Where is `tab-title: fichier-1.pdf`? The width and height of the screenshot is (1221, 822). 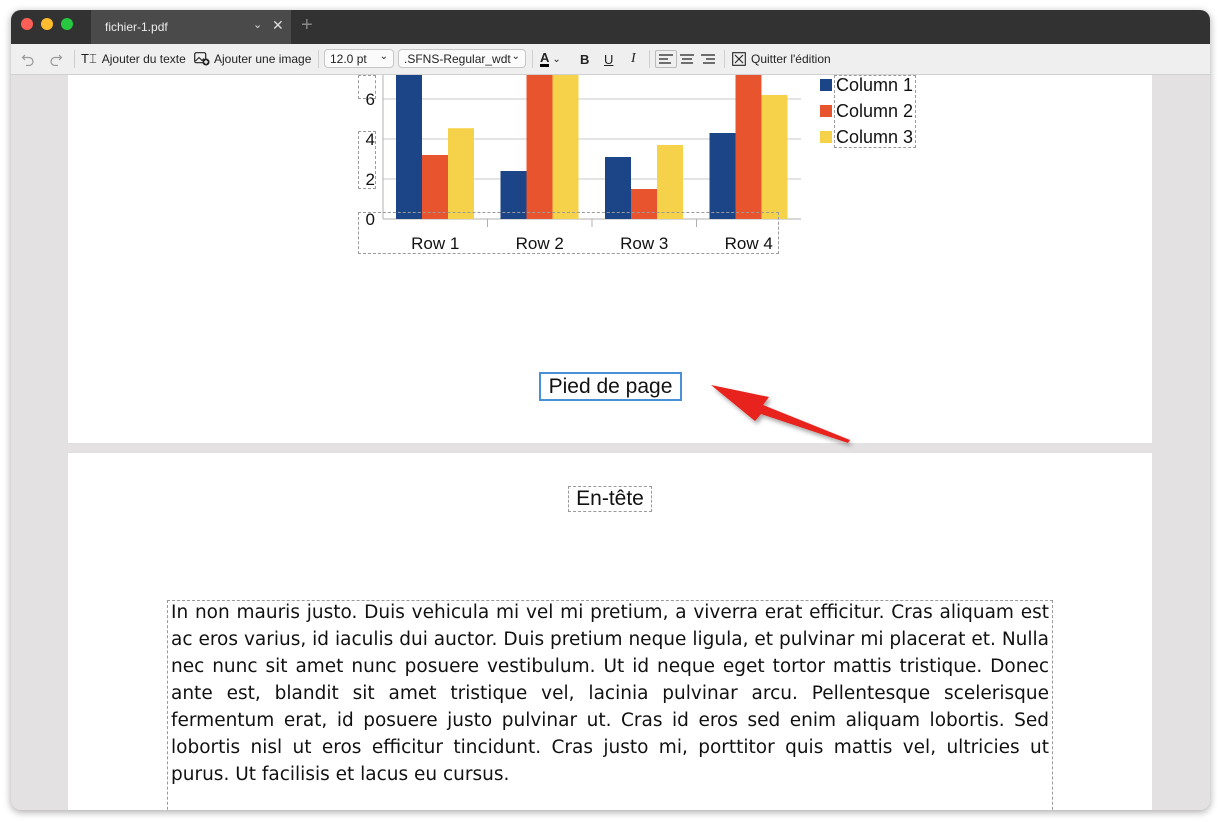 tab-title: fichier-1.pdf is located at coordinates (136, 27).